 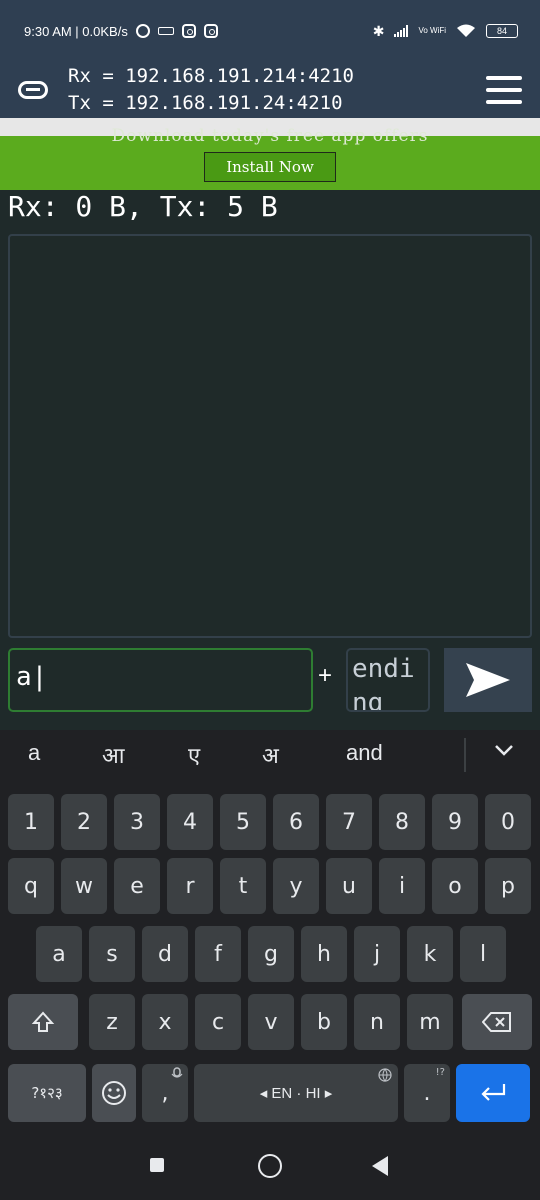 I want to click on key-a: a, so click(x=59, y=954).